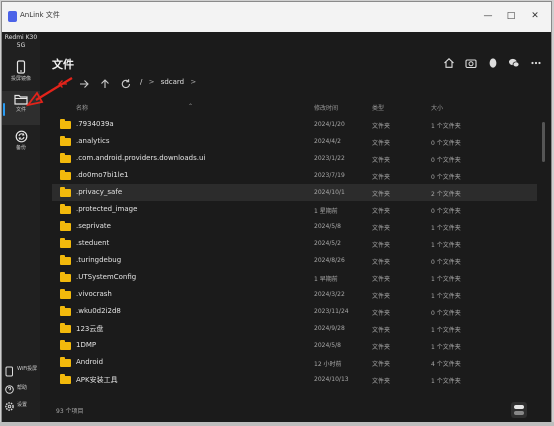 The width and height of the screenshot is (554, 426). What do you see at coordinates (86, 345) in the screenshot?
I see `file-name: 1DMP` at bounding box center [86, 345].